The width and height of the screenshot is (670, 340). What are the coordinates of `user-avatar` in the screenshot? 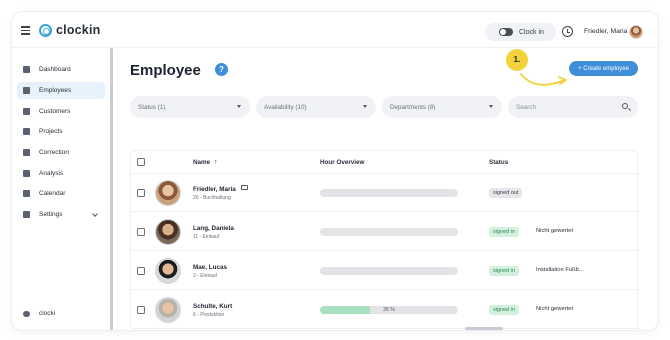 It's located at (636, 32).